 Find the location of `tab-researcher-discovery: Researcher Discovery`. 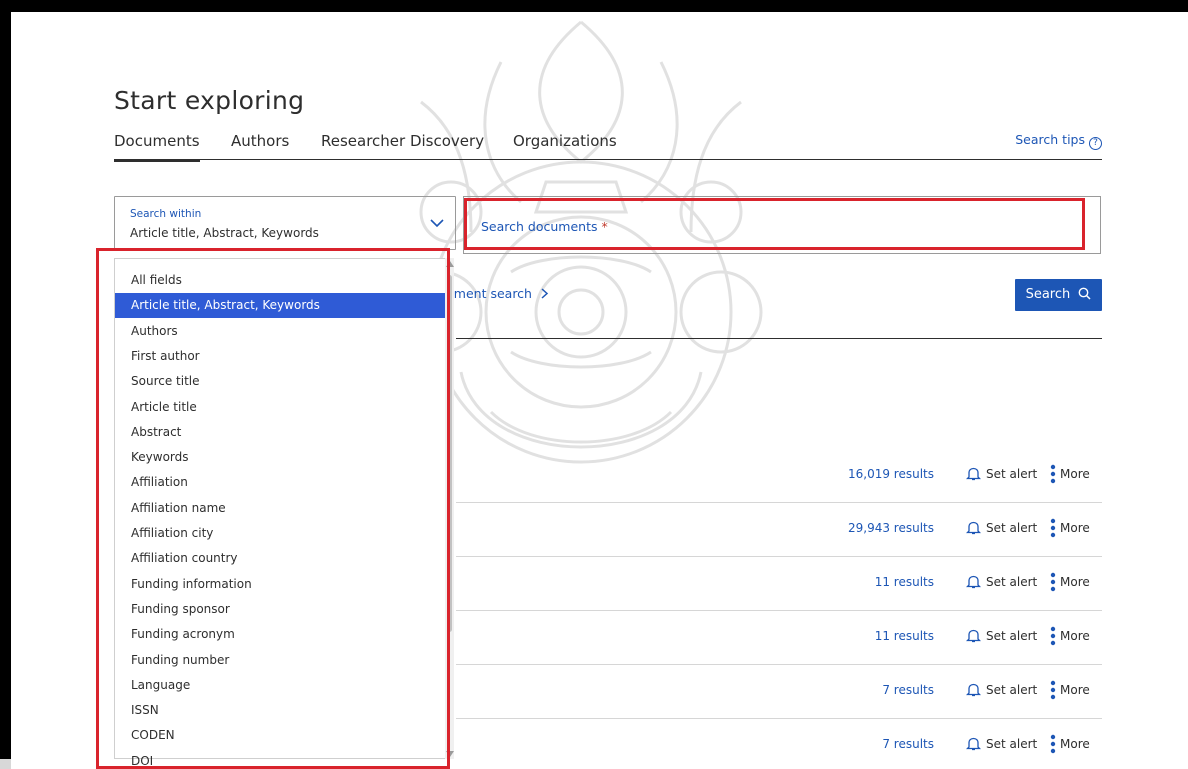

tab-researcher-discovery: Researcher Discovery is located at coordinates (402, 146).